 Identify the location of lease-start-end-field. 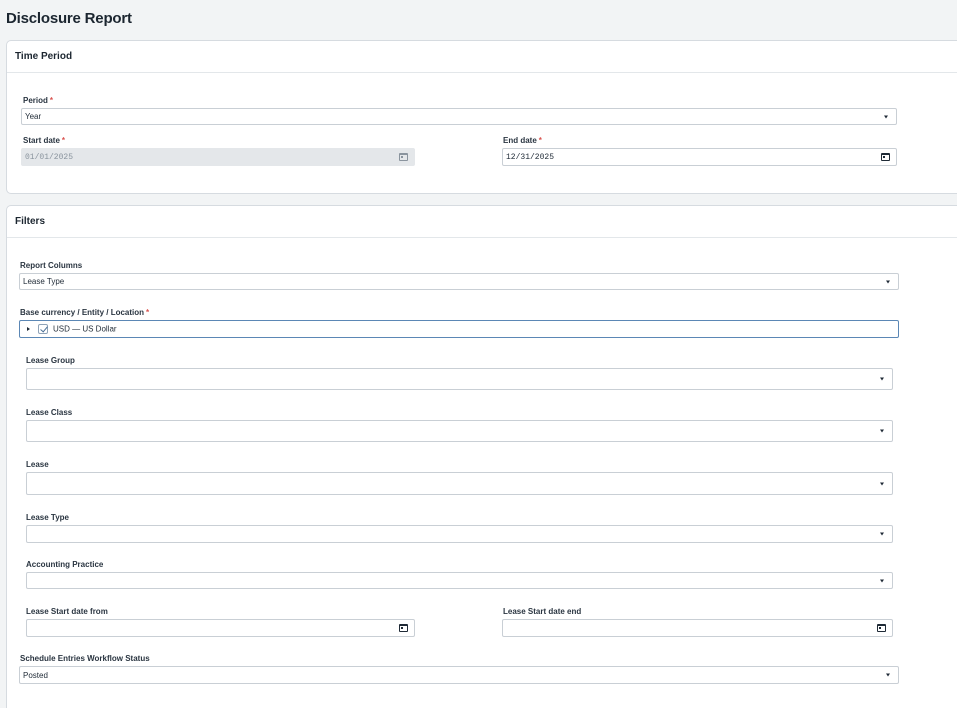
(697, 628).